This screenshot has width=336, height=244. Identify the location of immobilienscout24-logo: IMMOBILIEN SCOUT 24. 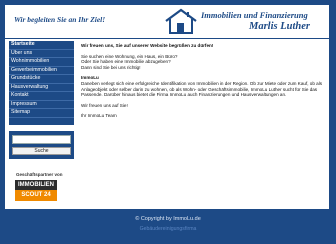
(36, 190).